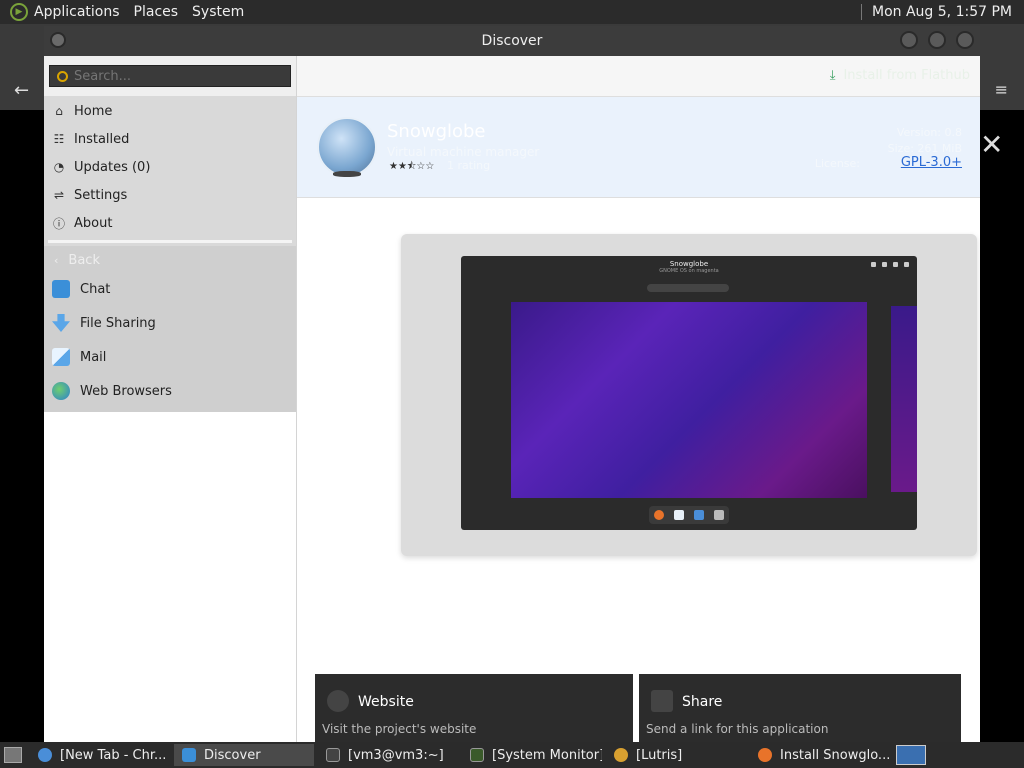 The height and width of the screenshot is (768, 1024). Describe the element at coordinates (45, 755) in the screenshot. I see `chrome-icon` at that location.